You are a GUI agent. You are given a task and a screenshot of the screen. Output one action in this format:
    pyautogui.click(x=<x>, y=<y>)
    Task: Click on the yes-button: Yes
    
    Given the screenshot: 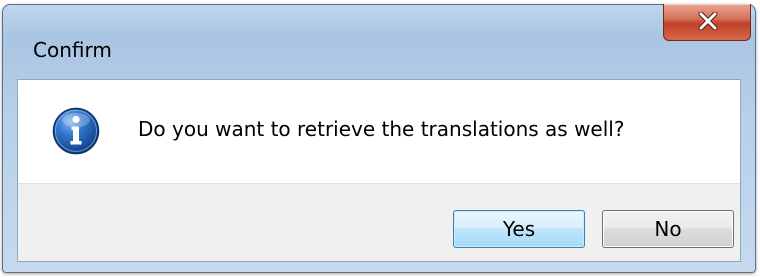 What is the action you would take?
    pyautogui.click(x=519, y=229)
    